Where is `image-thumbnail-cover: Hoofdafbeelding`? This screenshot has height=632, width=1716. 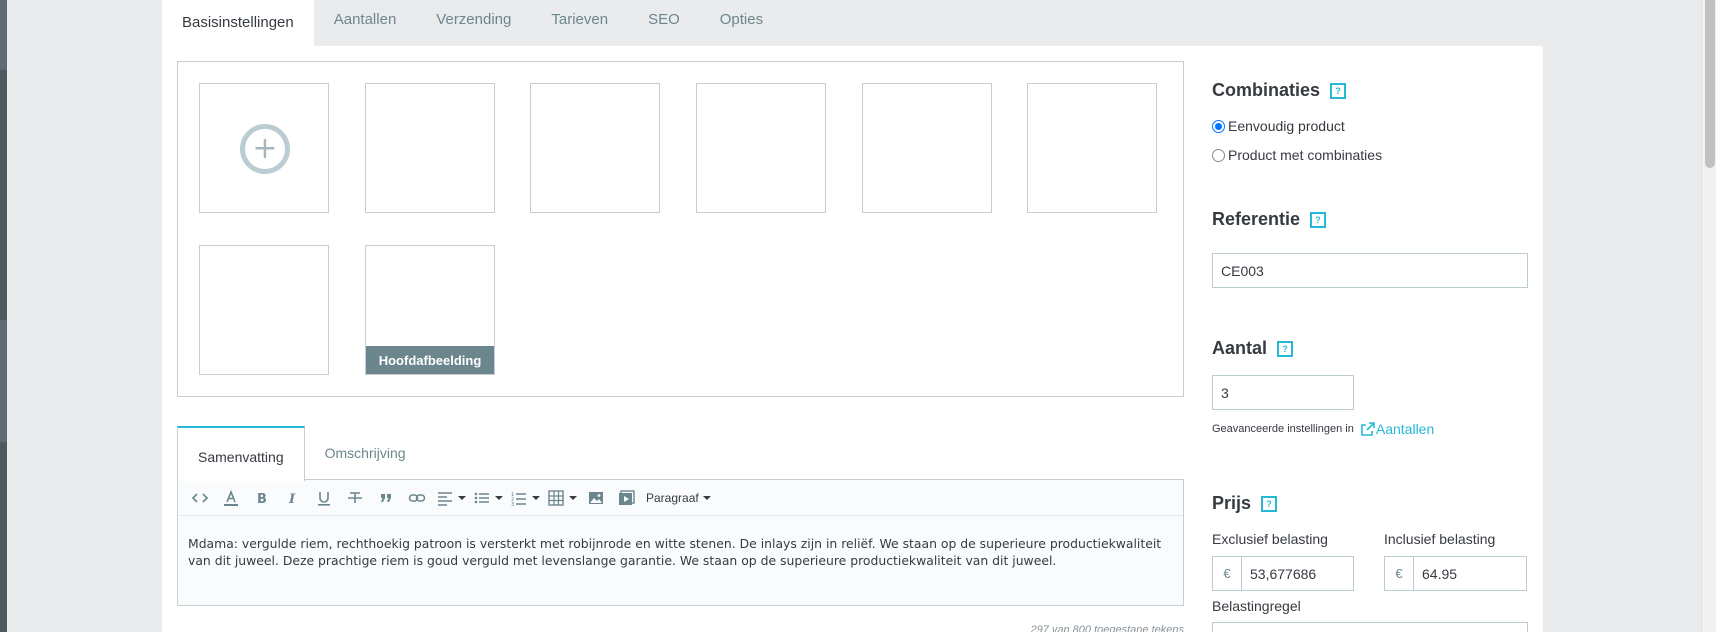
image-thumbnail-cover: Hoofdafbeelding is located at coordinates (430, 310).